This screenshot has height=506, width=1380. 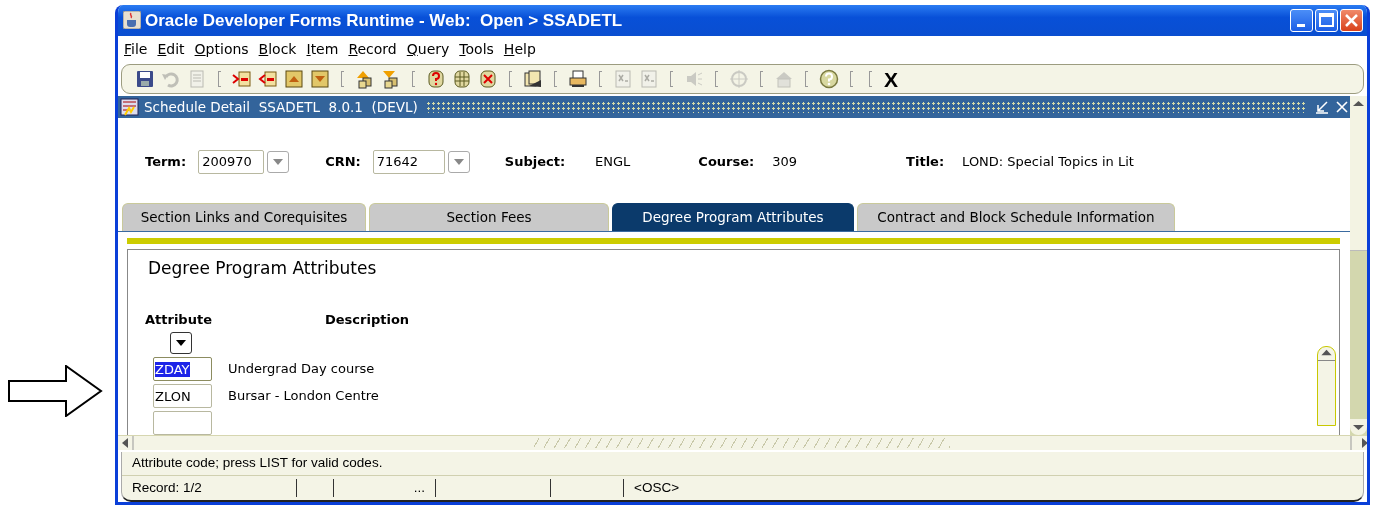 What do you see at coordinates (533, 79) in the screenshot?
I see `documents-icon` at bounding box center [533, 79].